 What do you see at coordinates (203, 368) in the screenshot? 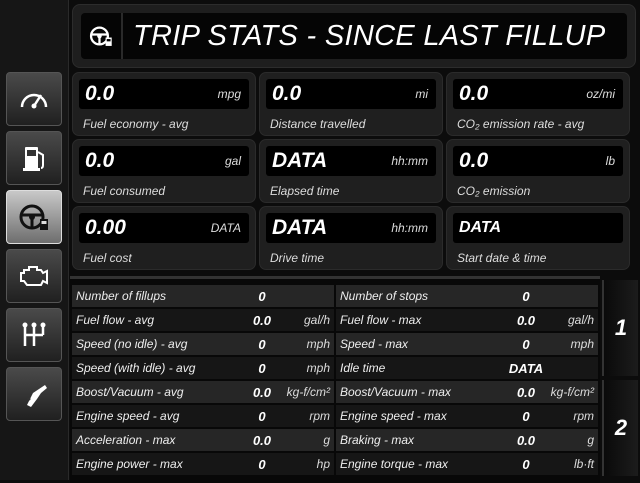
I see `table-row: Speed (with idle) - avg 0 mph` at bounding box center [203, 368].